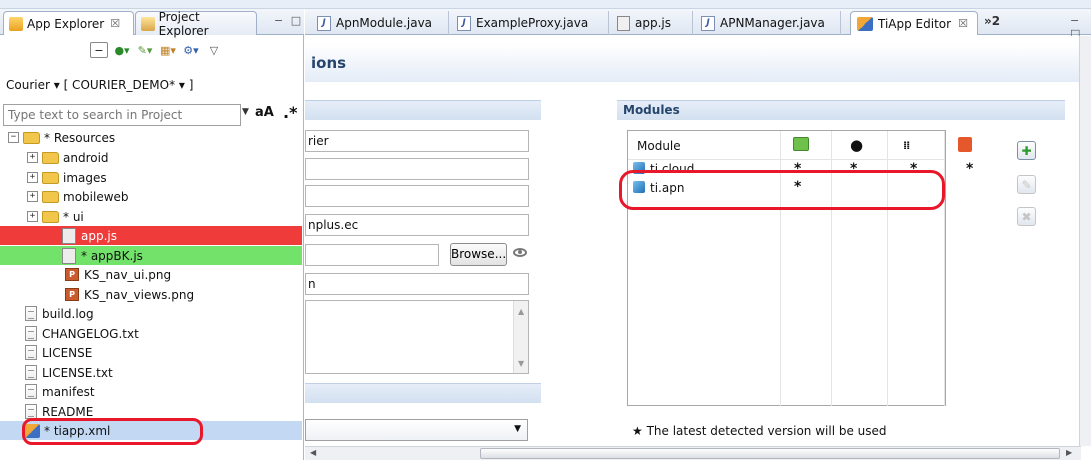 The image size is (1091, 460). Describe the element at coordinates (1026, 184) in the screenshot. I see `edit-module-button: ✎` at that location.